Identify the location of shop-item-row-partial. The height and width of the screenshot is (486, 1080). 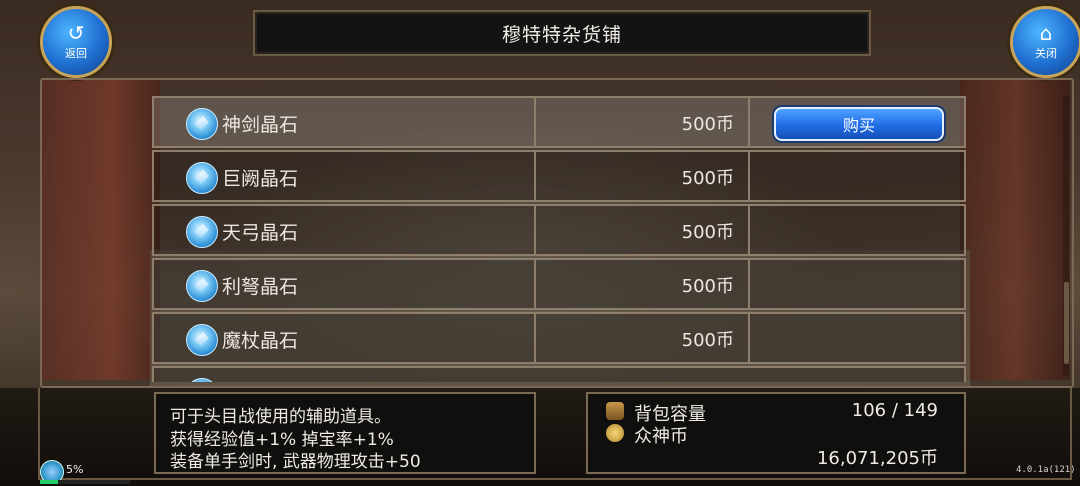
(559, 374).